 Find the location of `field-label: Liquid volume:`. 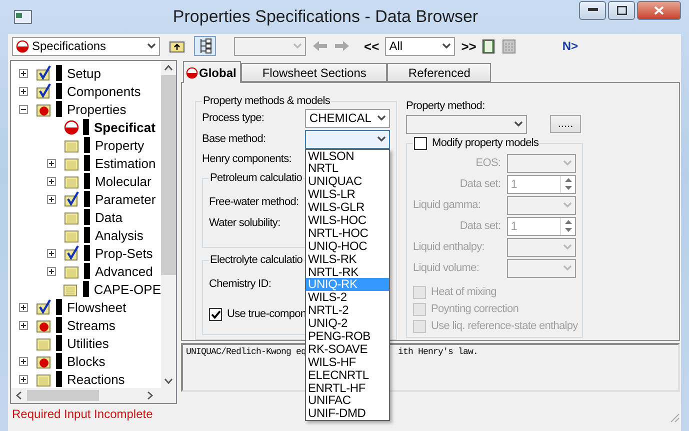

field-label: Liquid volume: is located at coordinates (446, 268).